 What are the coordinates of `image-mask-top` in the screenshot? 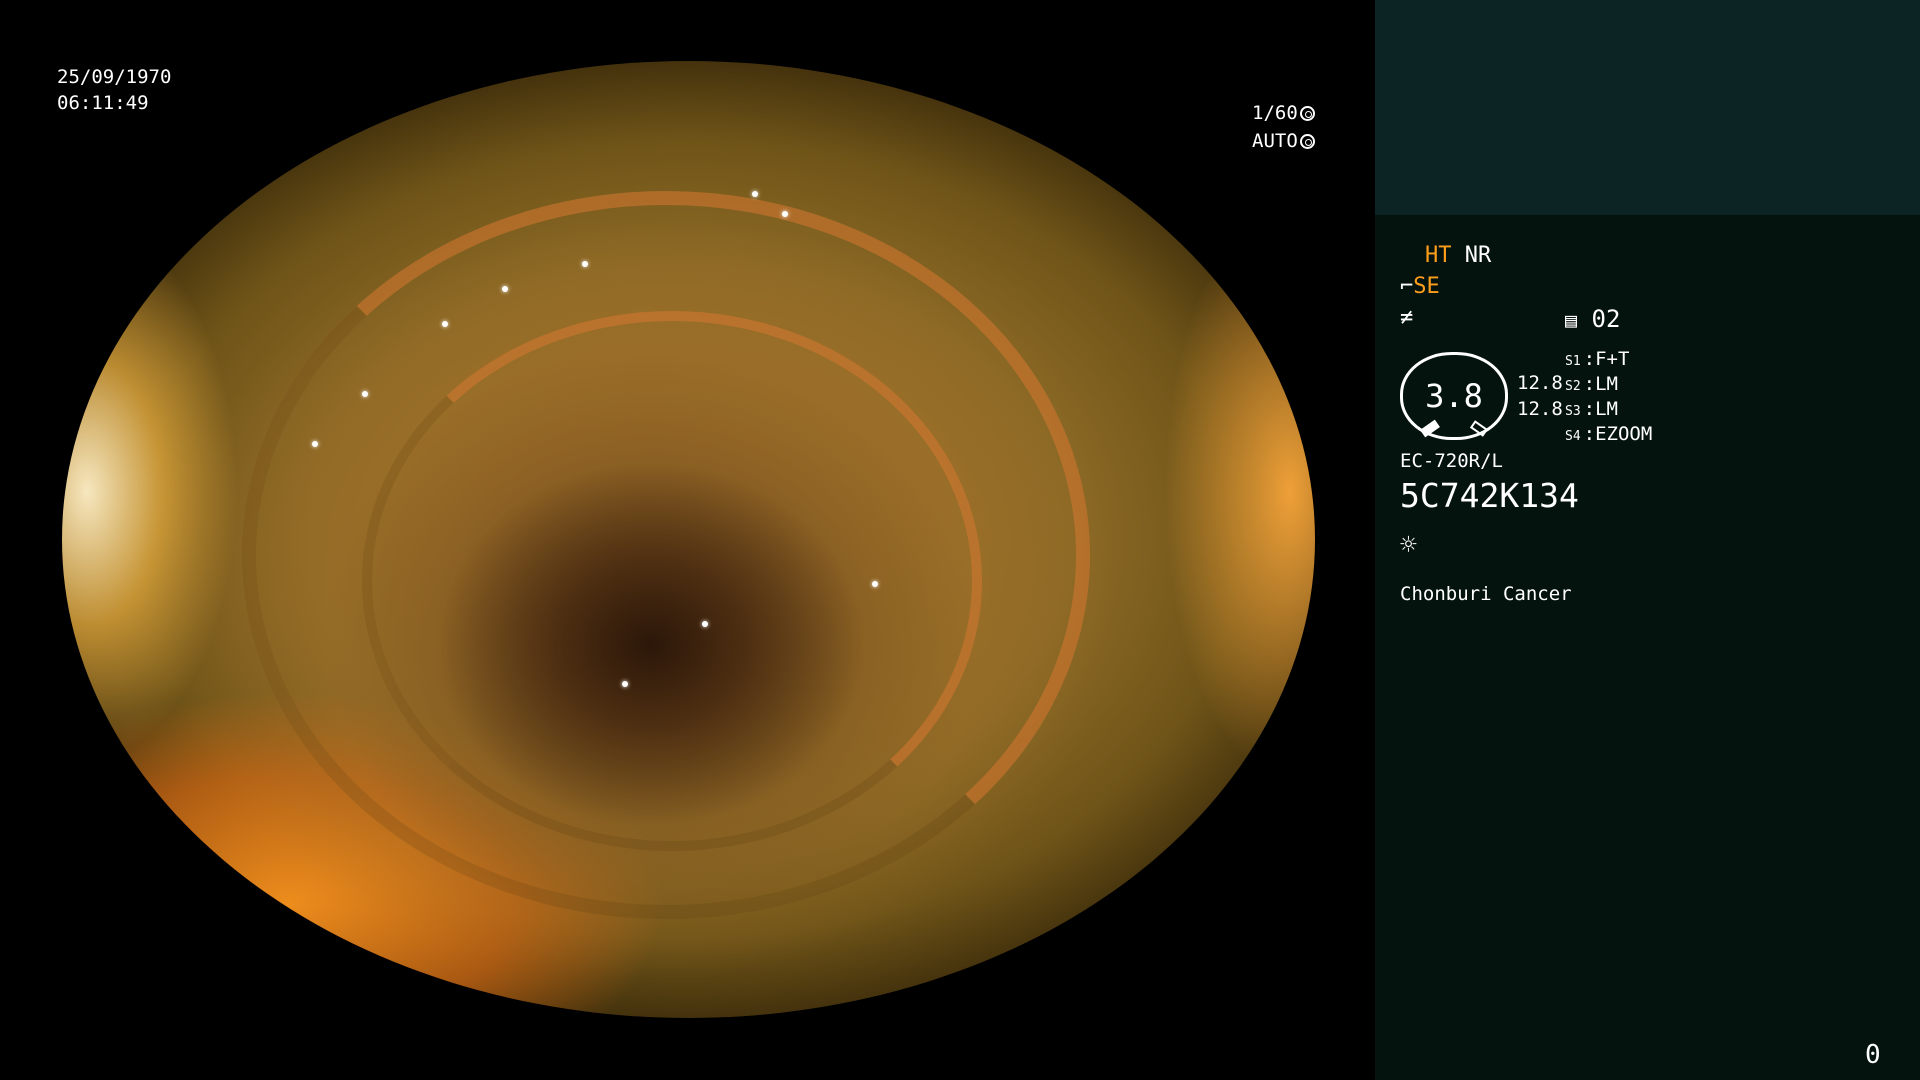 It's located at (687, 30).